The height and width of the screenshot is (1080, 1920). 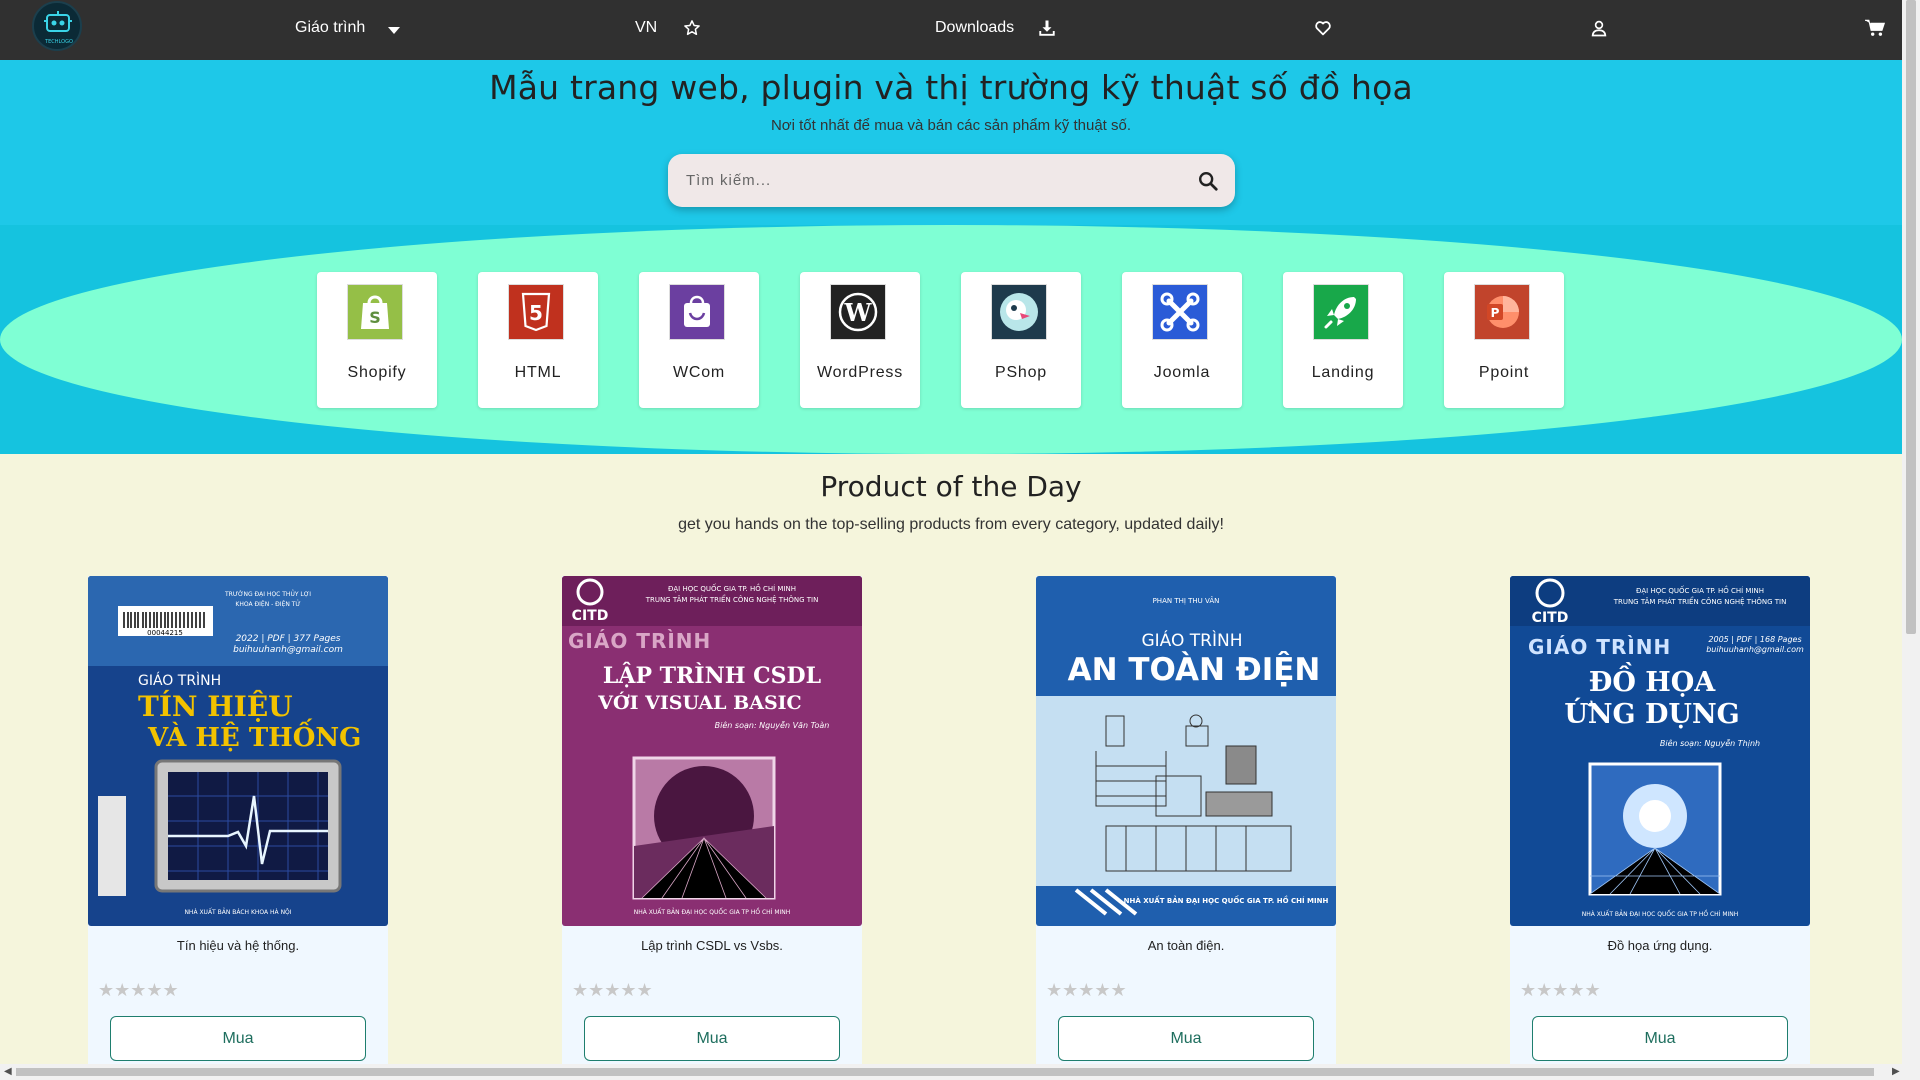 I want to click on joomla-icon, so click(x=1180, y=312).